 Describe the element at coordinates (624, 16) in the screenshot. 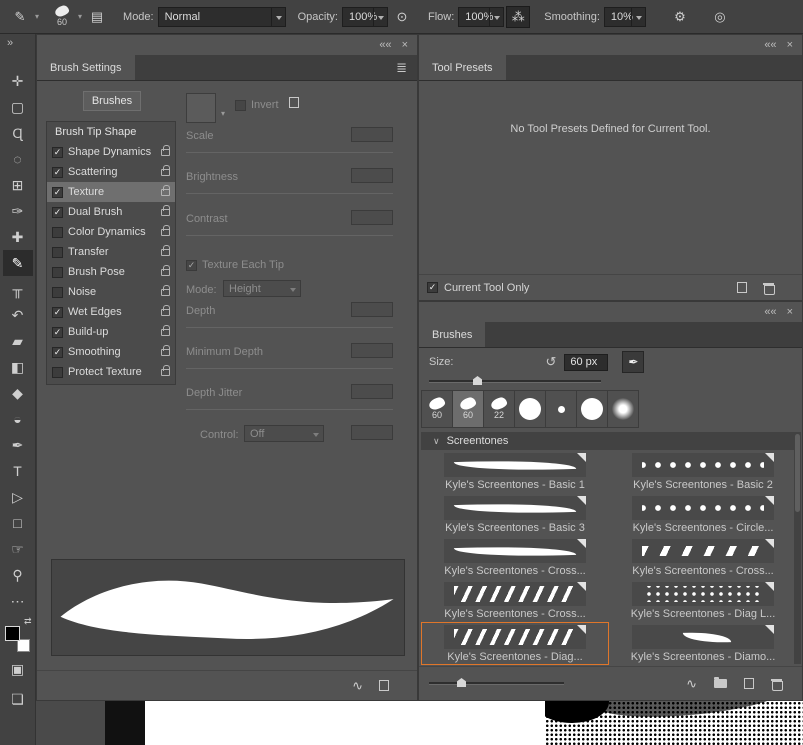

I see `smoothing-dropdown: 10%` at that location.